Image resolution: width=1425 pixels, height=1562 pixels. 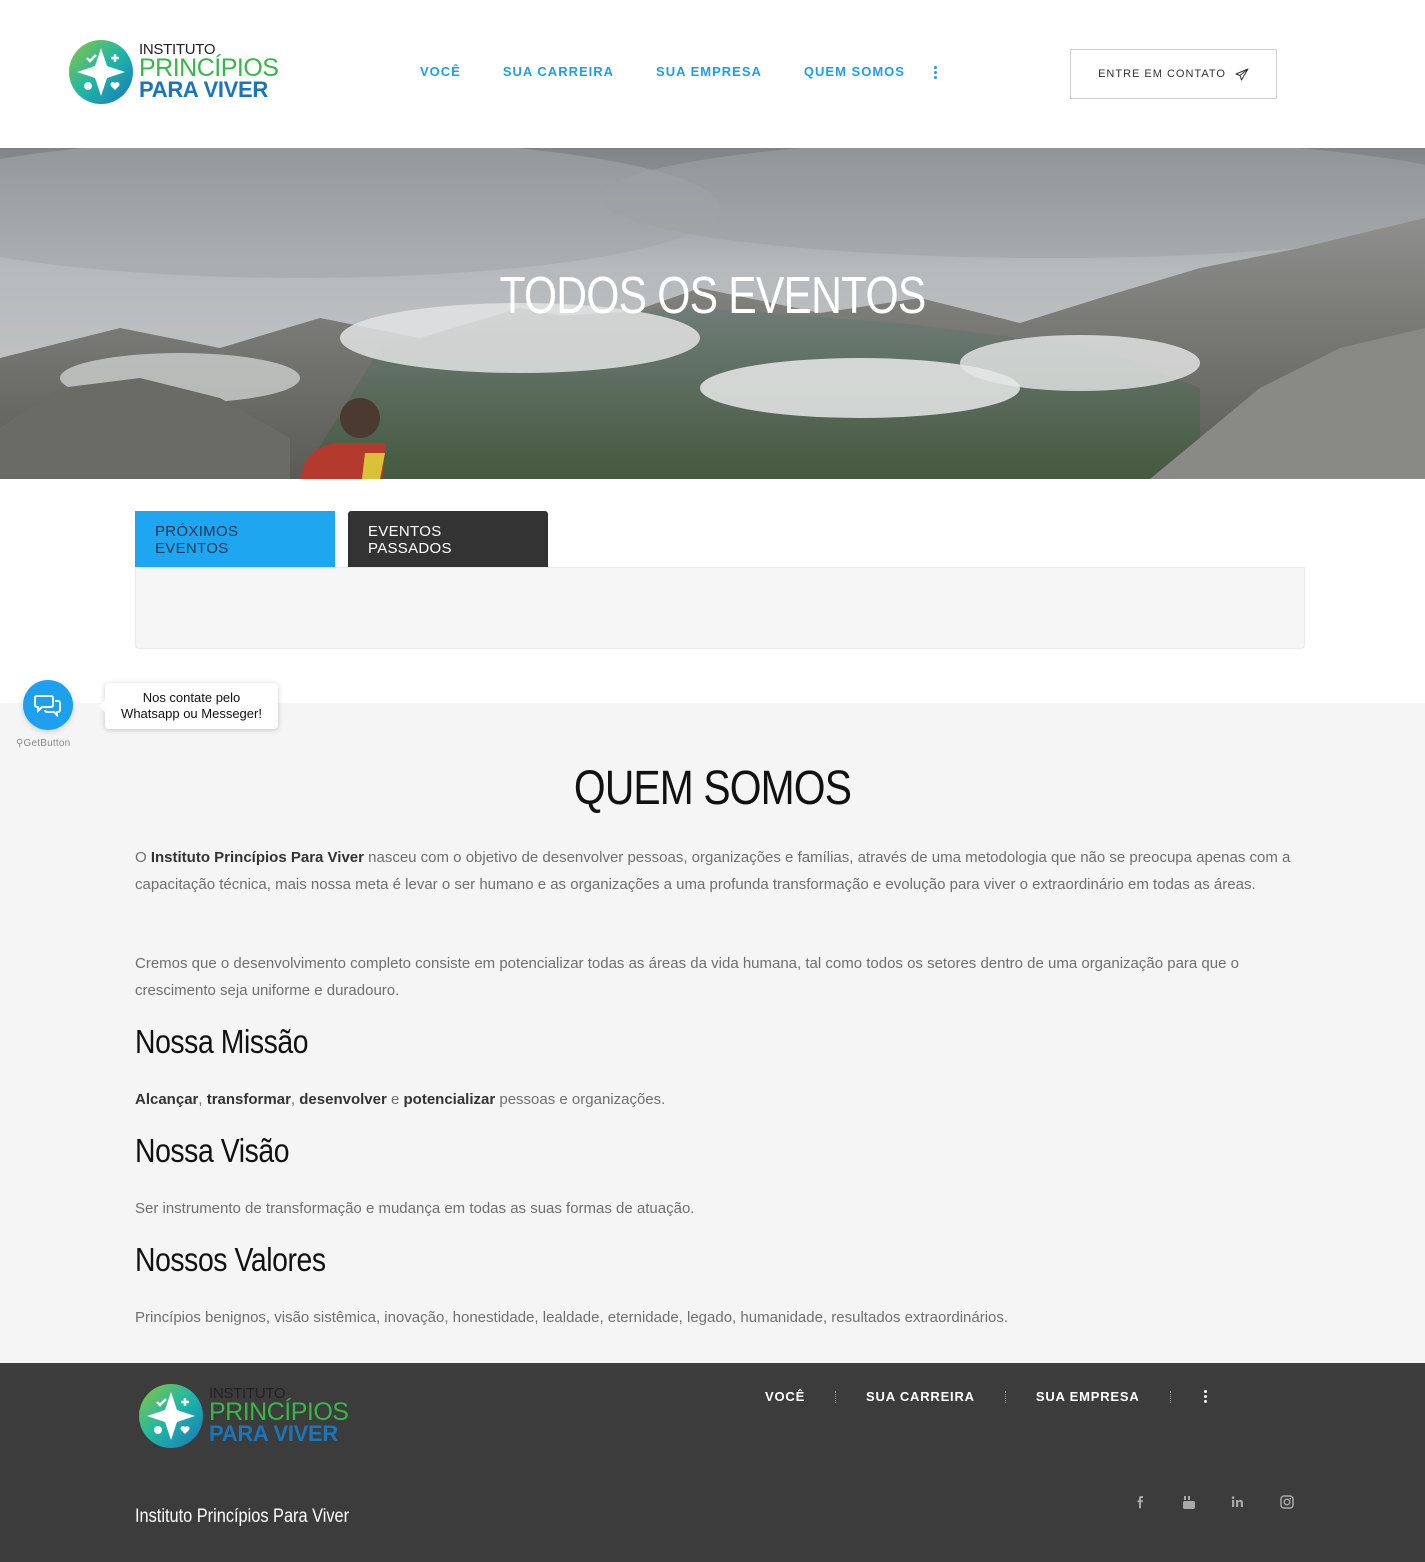 I want to click on instagram-icon, so click(x=1287, y=1502).